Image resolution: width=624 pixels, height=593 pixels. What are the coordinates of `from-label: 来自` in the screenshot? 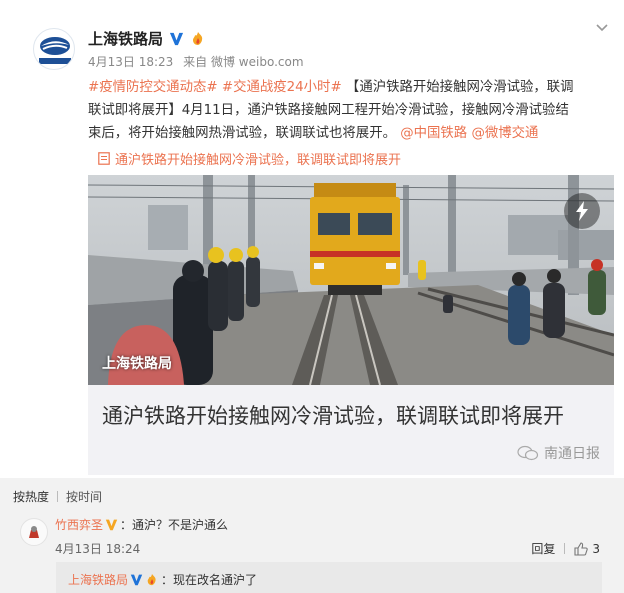 It's located at (195, 62).